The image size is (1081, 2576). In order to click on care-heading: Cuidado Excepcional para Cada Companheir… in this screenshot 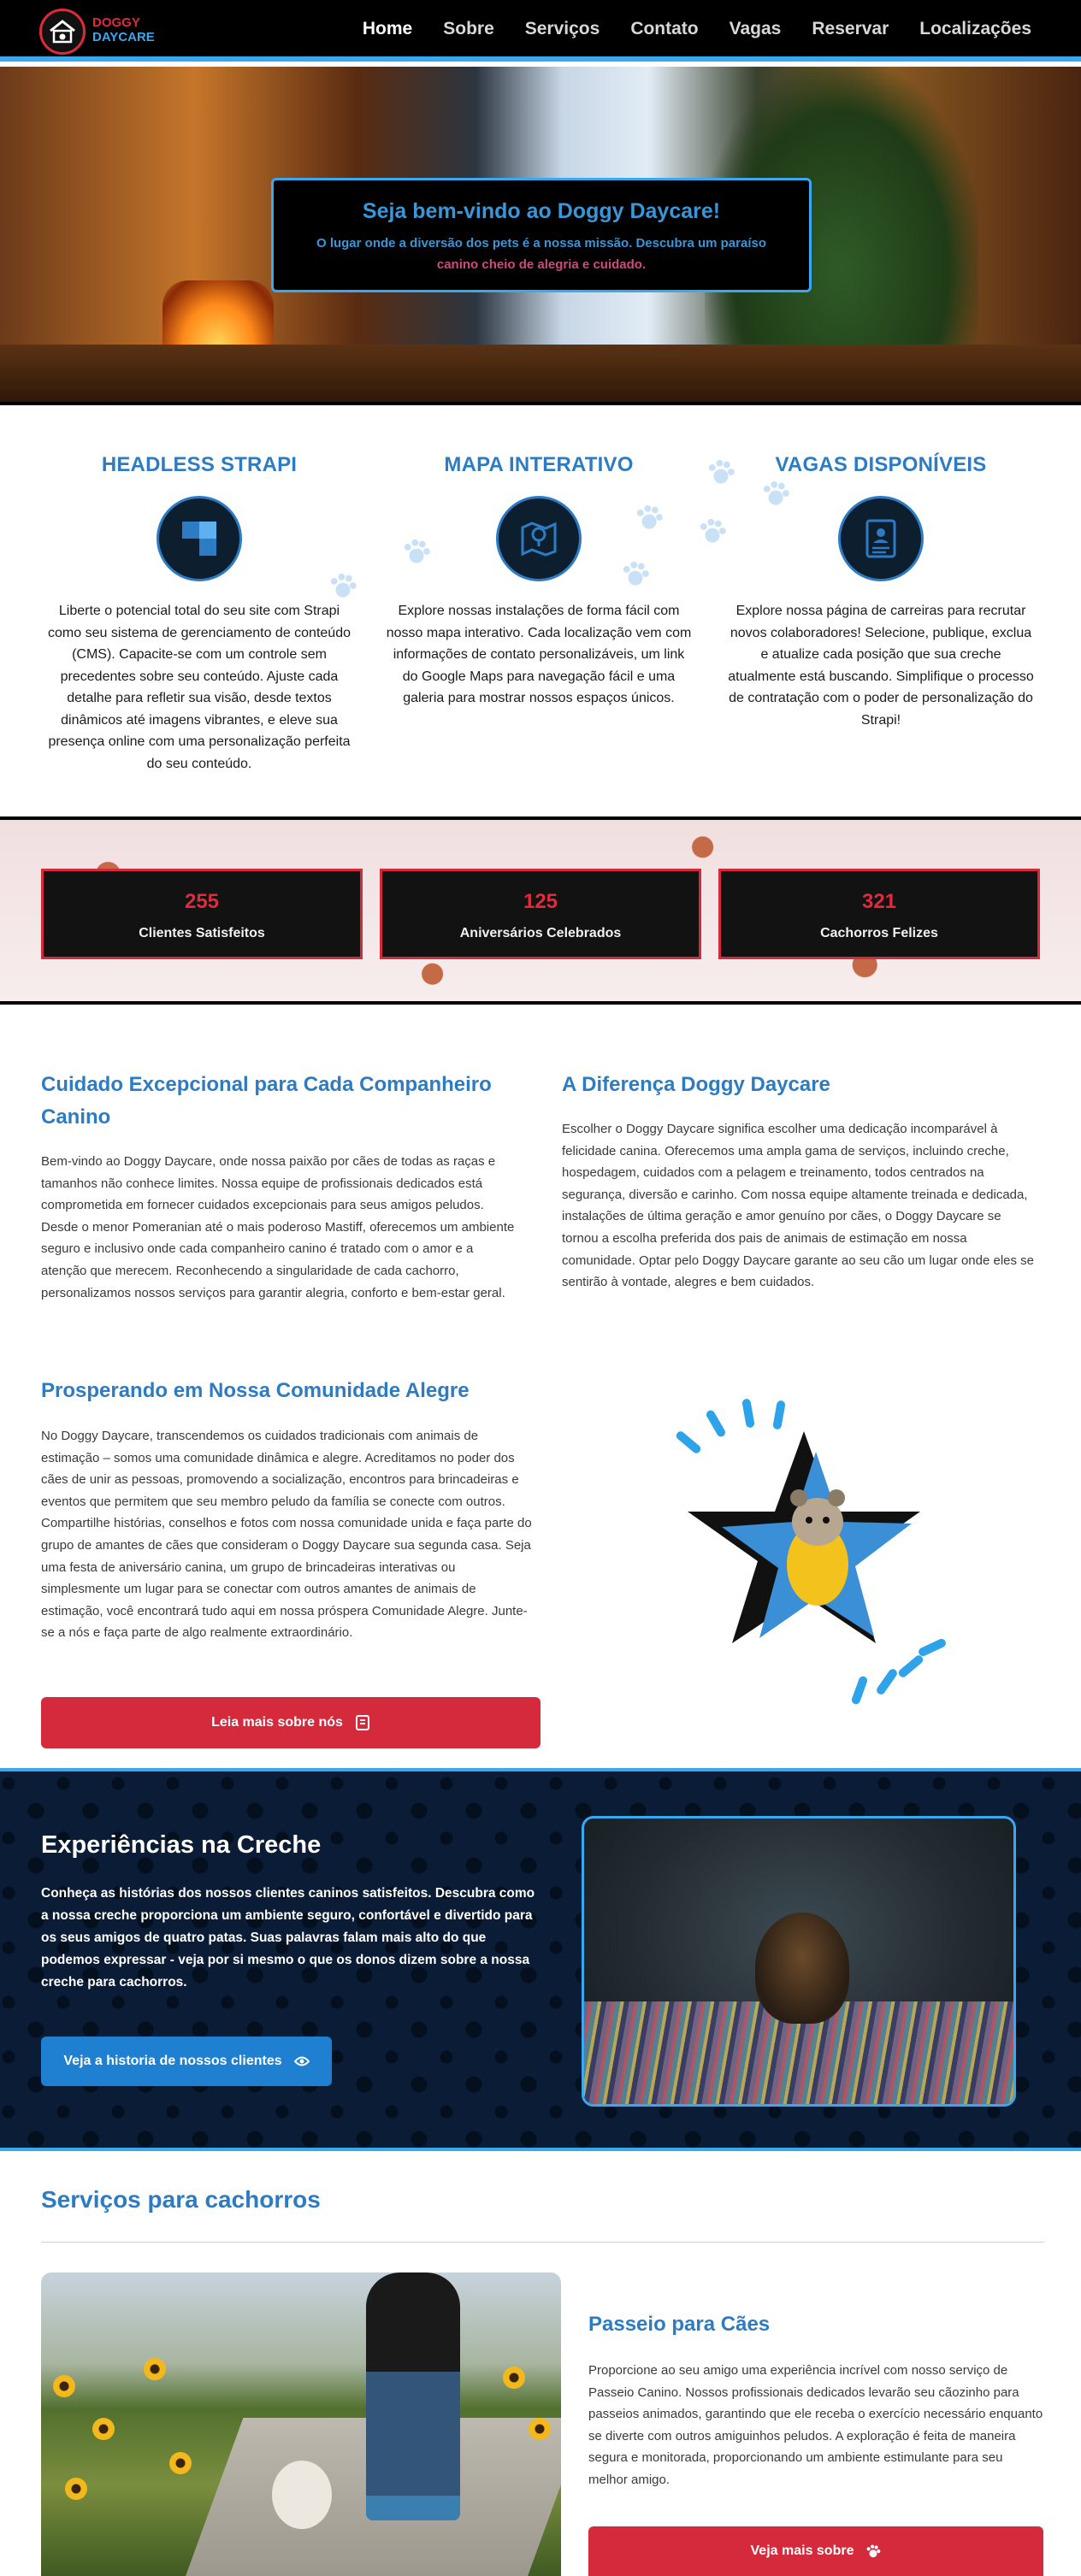, I will do `click(266, 1101)`.